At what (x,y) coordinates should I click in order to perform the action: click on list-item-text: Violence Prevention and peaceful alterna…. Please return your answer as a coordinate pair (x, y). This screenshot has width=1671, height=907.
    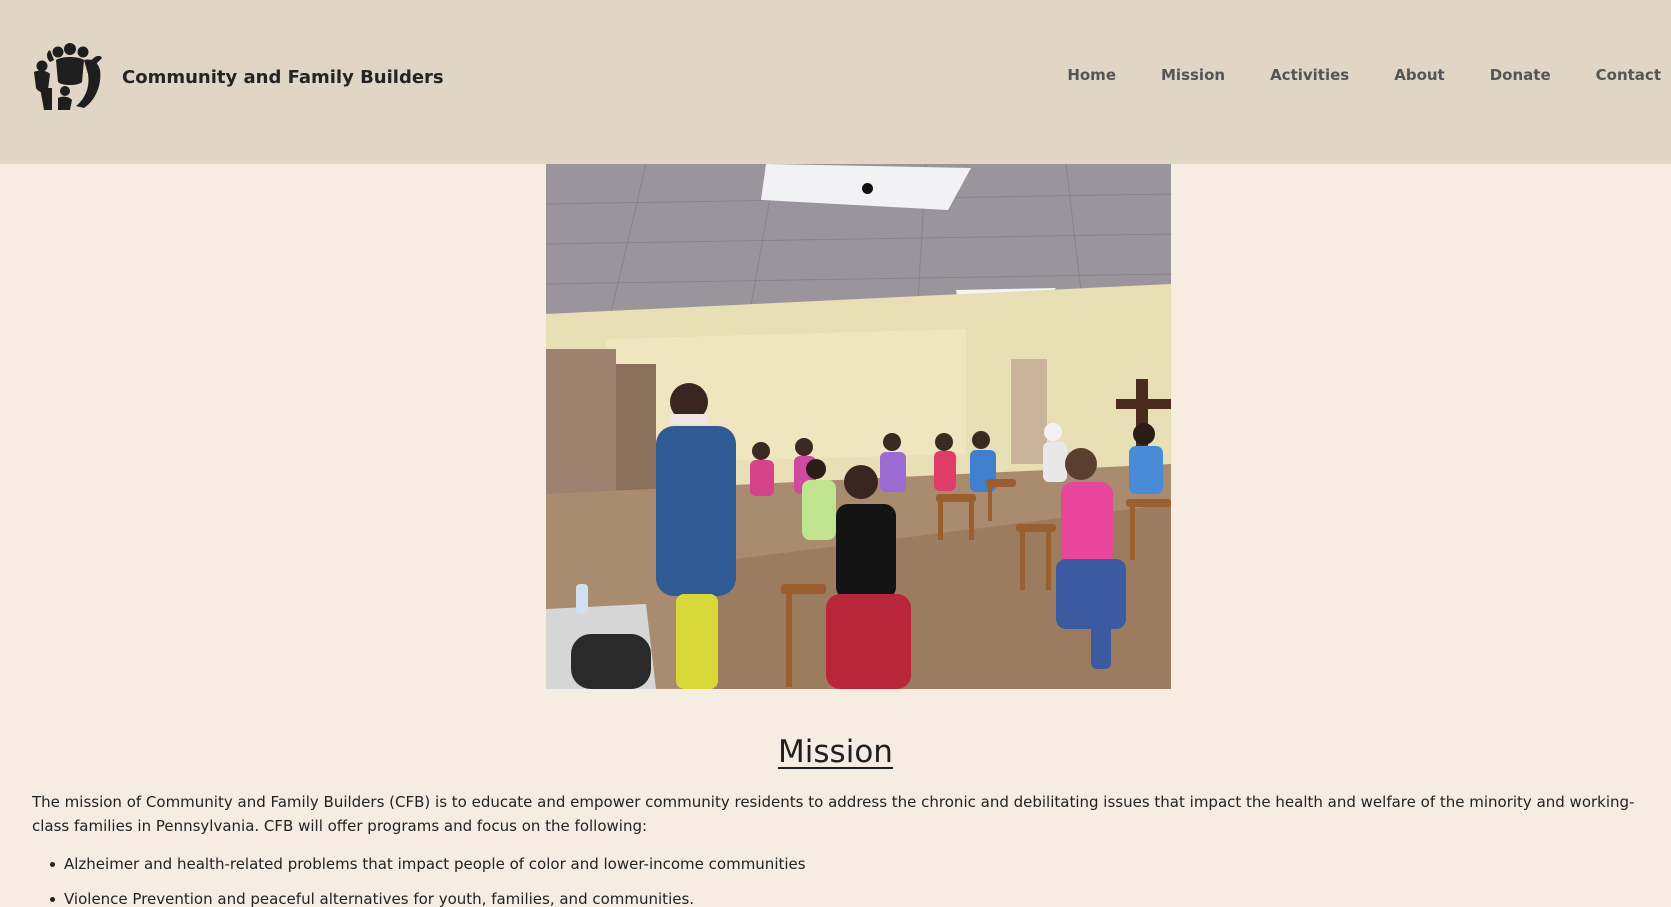
    Looking at the image, I should click on (379, 898).